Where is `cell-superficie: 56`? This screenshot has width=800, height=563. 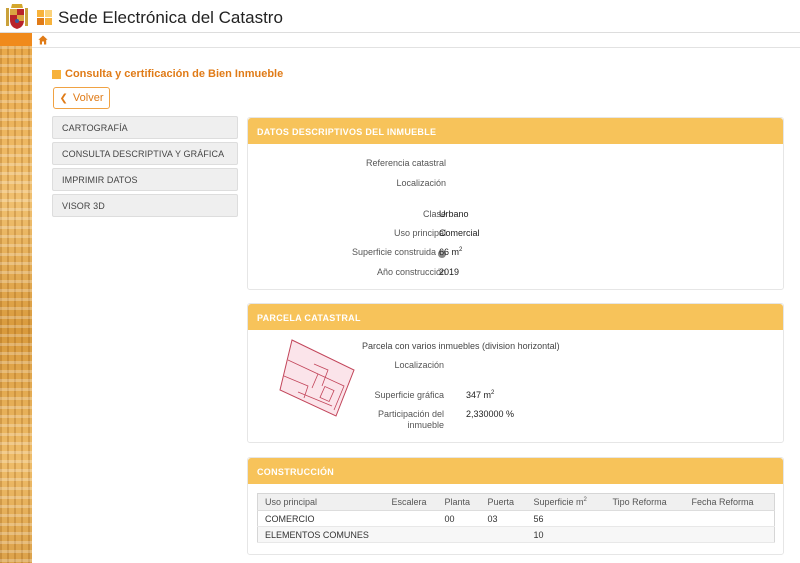
cell-superficie: 56 is located at coordinates (566, 518).